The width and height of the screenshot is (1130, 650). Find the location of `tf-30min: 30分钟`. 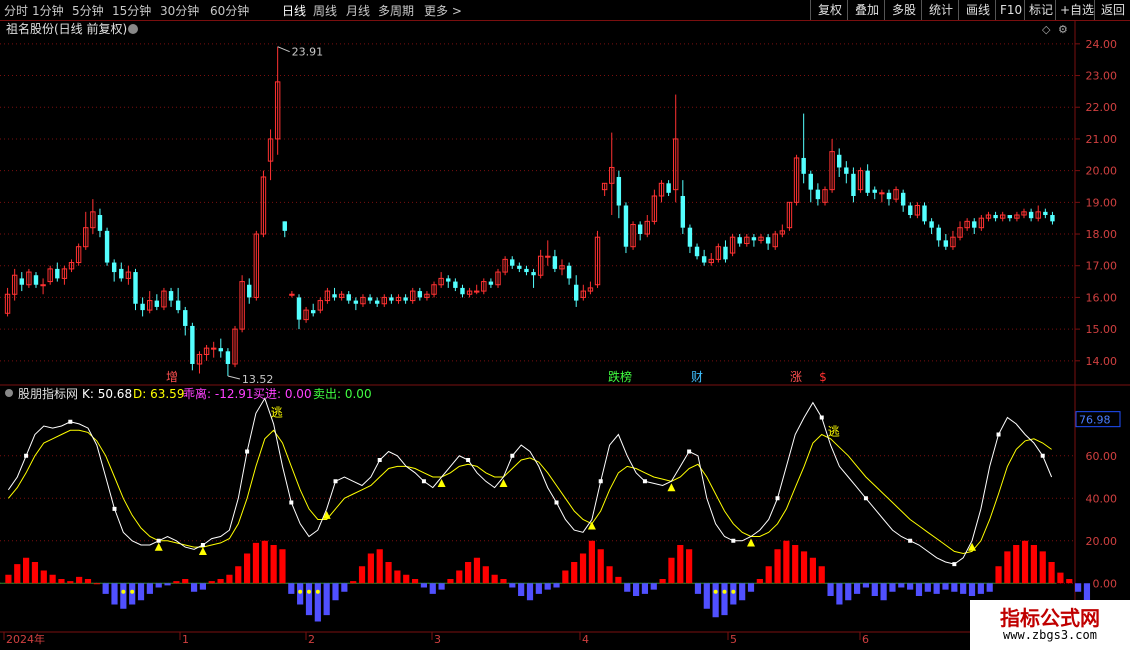

tf-30min: 30分钟 is located at coordinates (179, 10).